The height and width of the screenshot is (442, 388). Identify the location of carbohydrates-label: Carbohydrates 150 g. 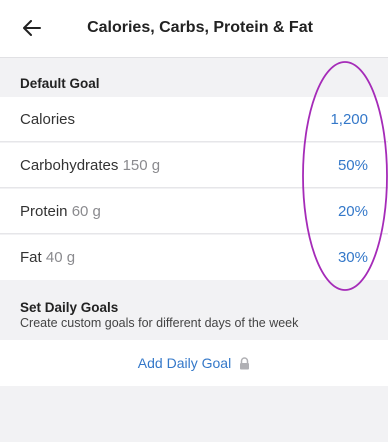
(90, 165).